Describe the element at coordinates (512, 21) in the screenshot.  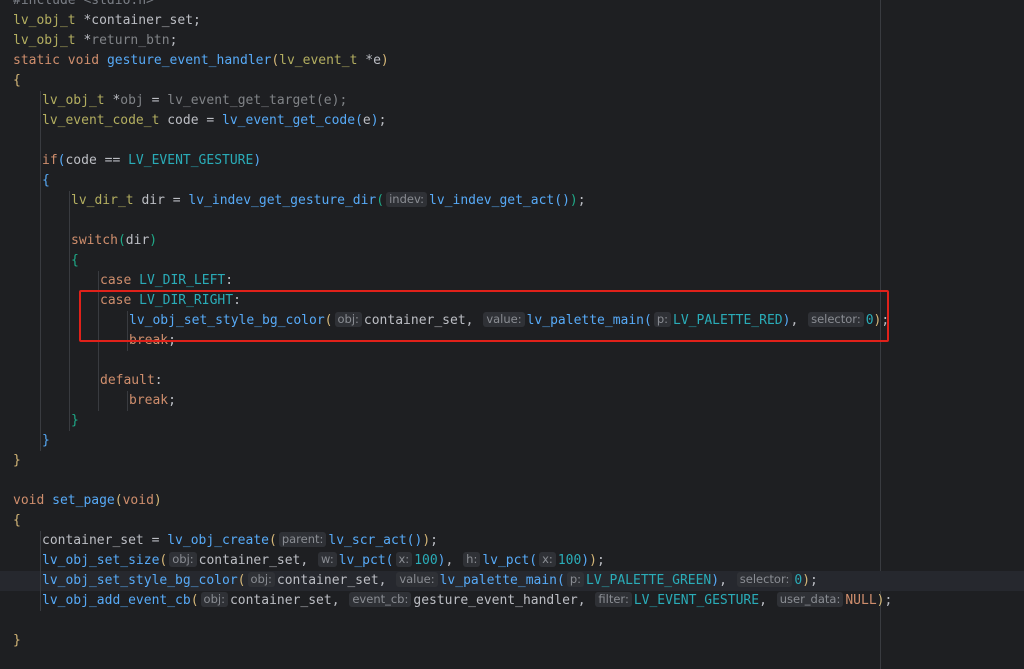
I see `code-line: lv_obj_t *container_set;` at that location.